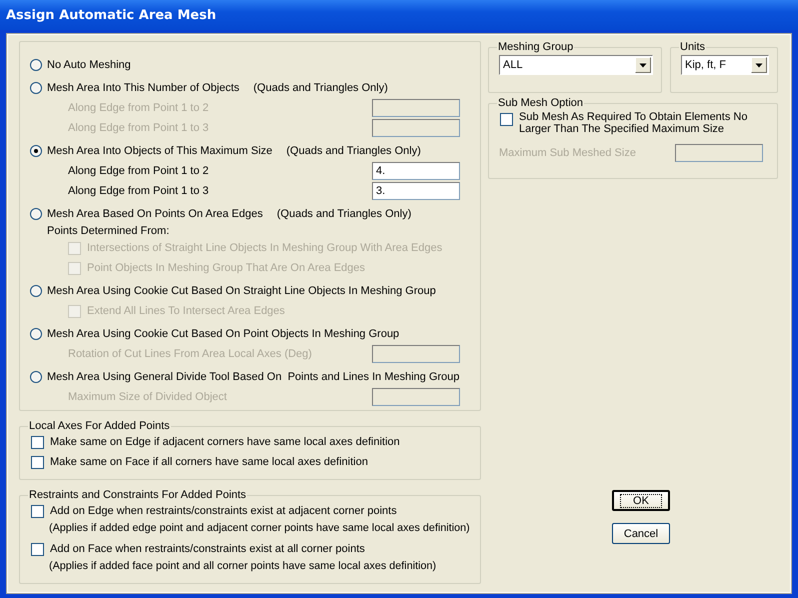 This screenshot has width=798, height=598. Describe the element at coordinates (416, 191) in the screenshot. I see `input-field: 3.` at that location.